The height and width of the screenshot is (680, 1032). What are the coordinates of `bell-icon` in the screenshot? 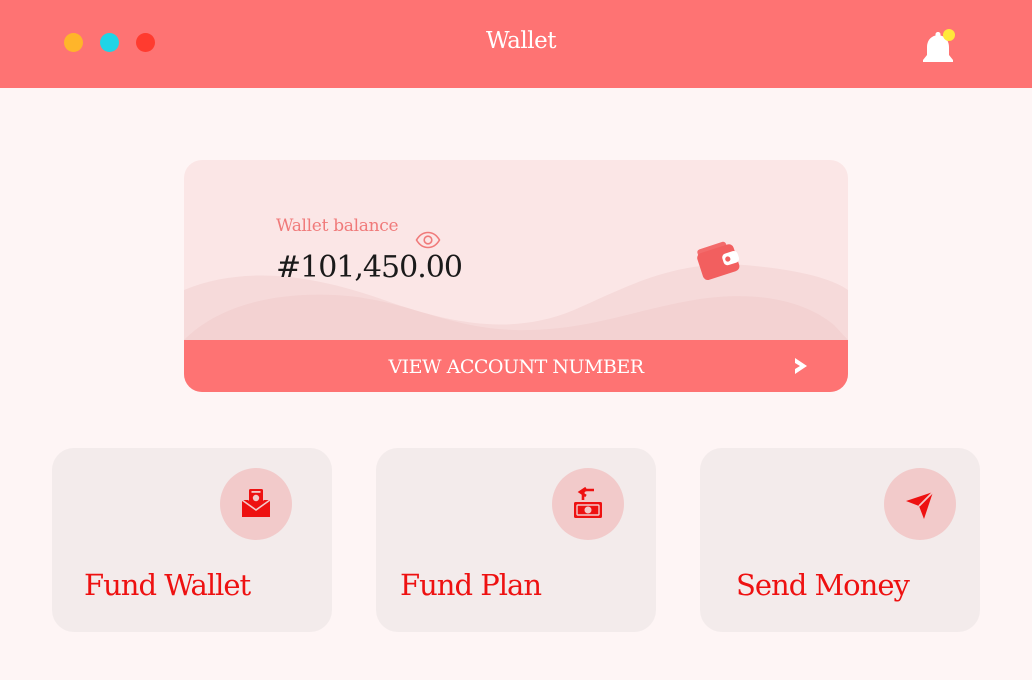 It's located at (939, 48).